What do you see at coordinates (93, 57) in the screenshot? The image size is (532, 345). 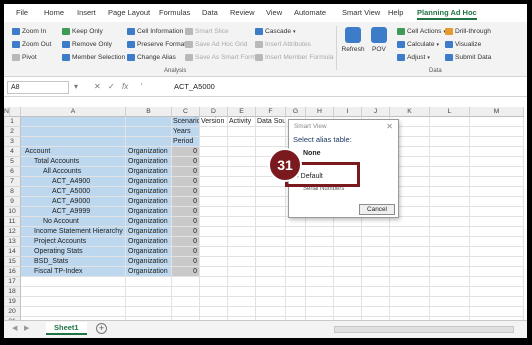 I see `member-selection-button: Member Selection` at bounding box center [93, 57].